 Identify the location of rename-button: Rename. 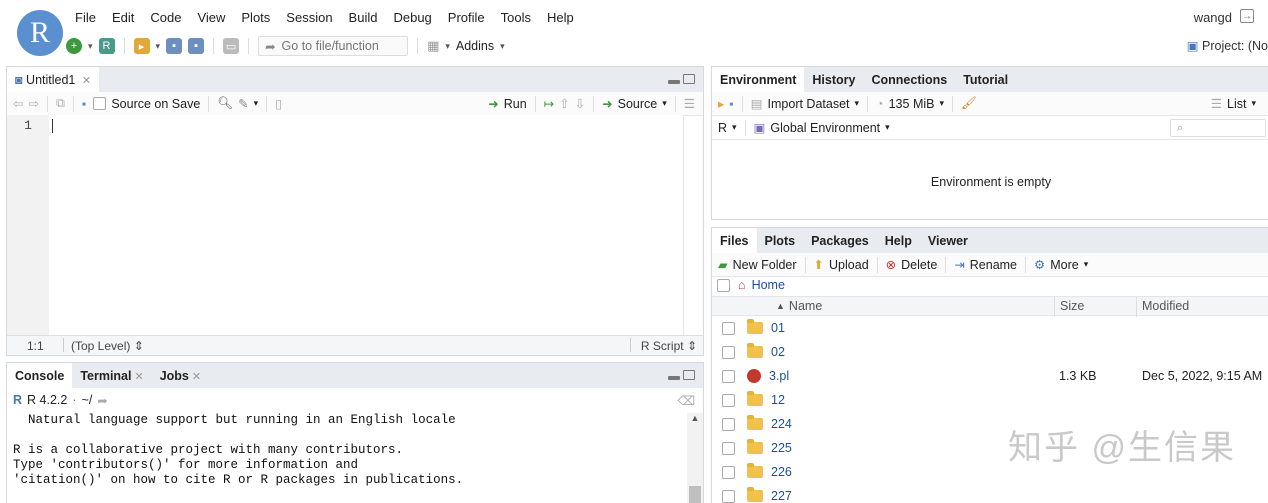
(993, 265).